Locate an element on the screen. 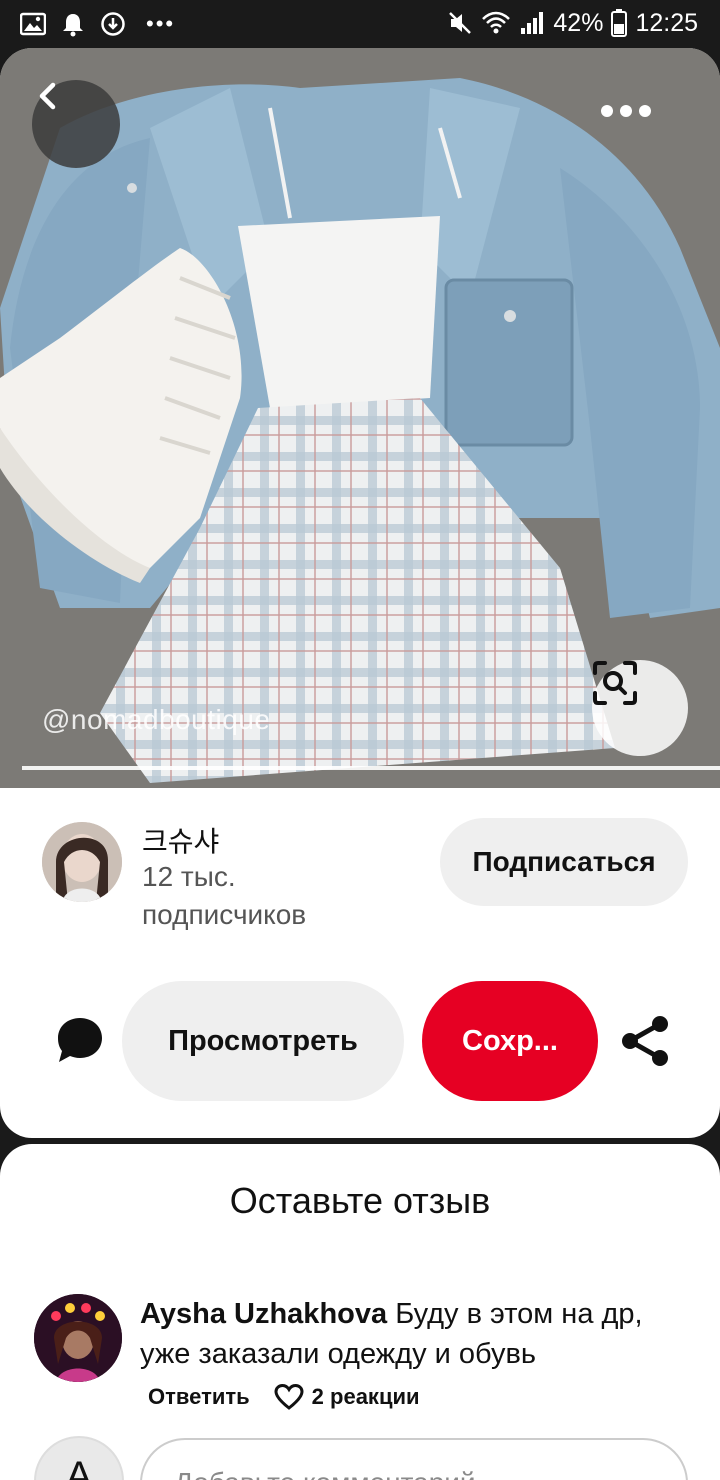 The image size is (720, 1480). comment-author: Aysha Uzhakhova is located at coordinates (263, 1314).